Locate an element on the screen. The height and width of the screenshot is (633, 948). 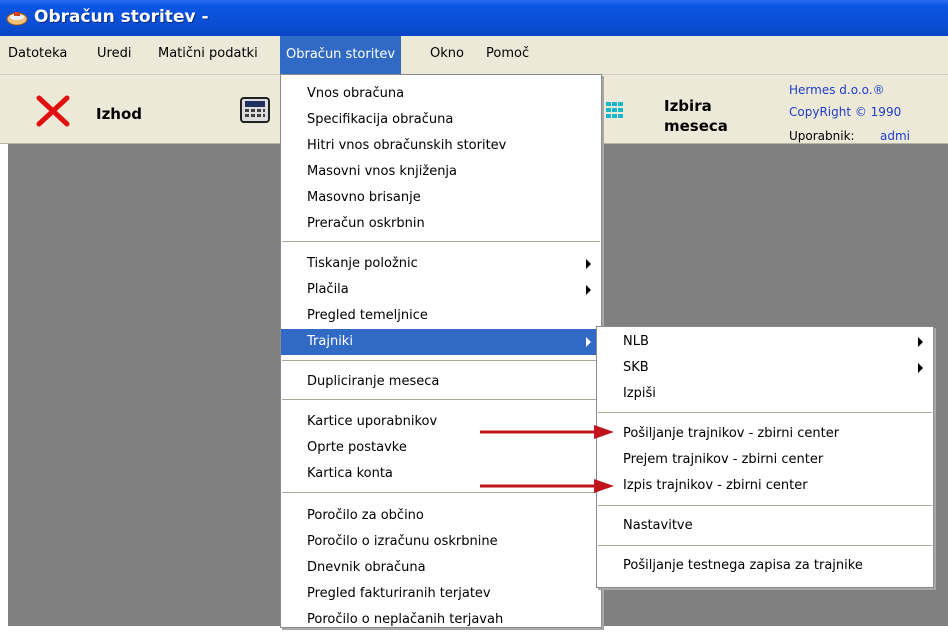
menu-item-preracun-oskrbnin: Preračun oskrbnin is located at coordinates (441, 224).